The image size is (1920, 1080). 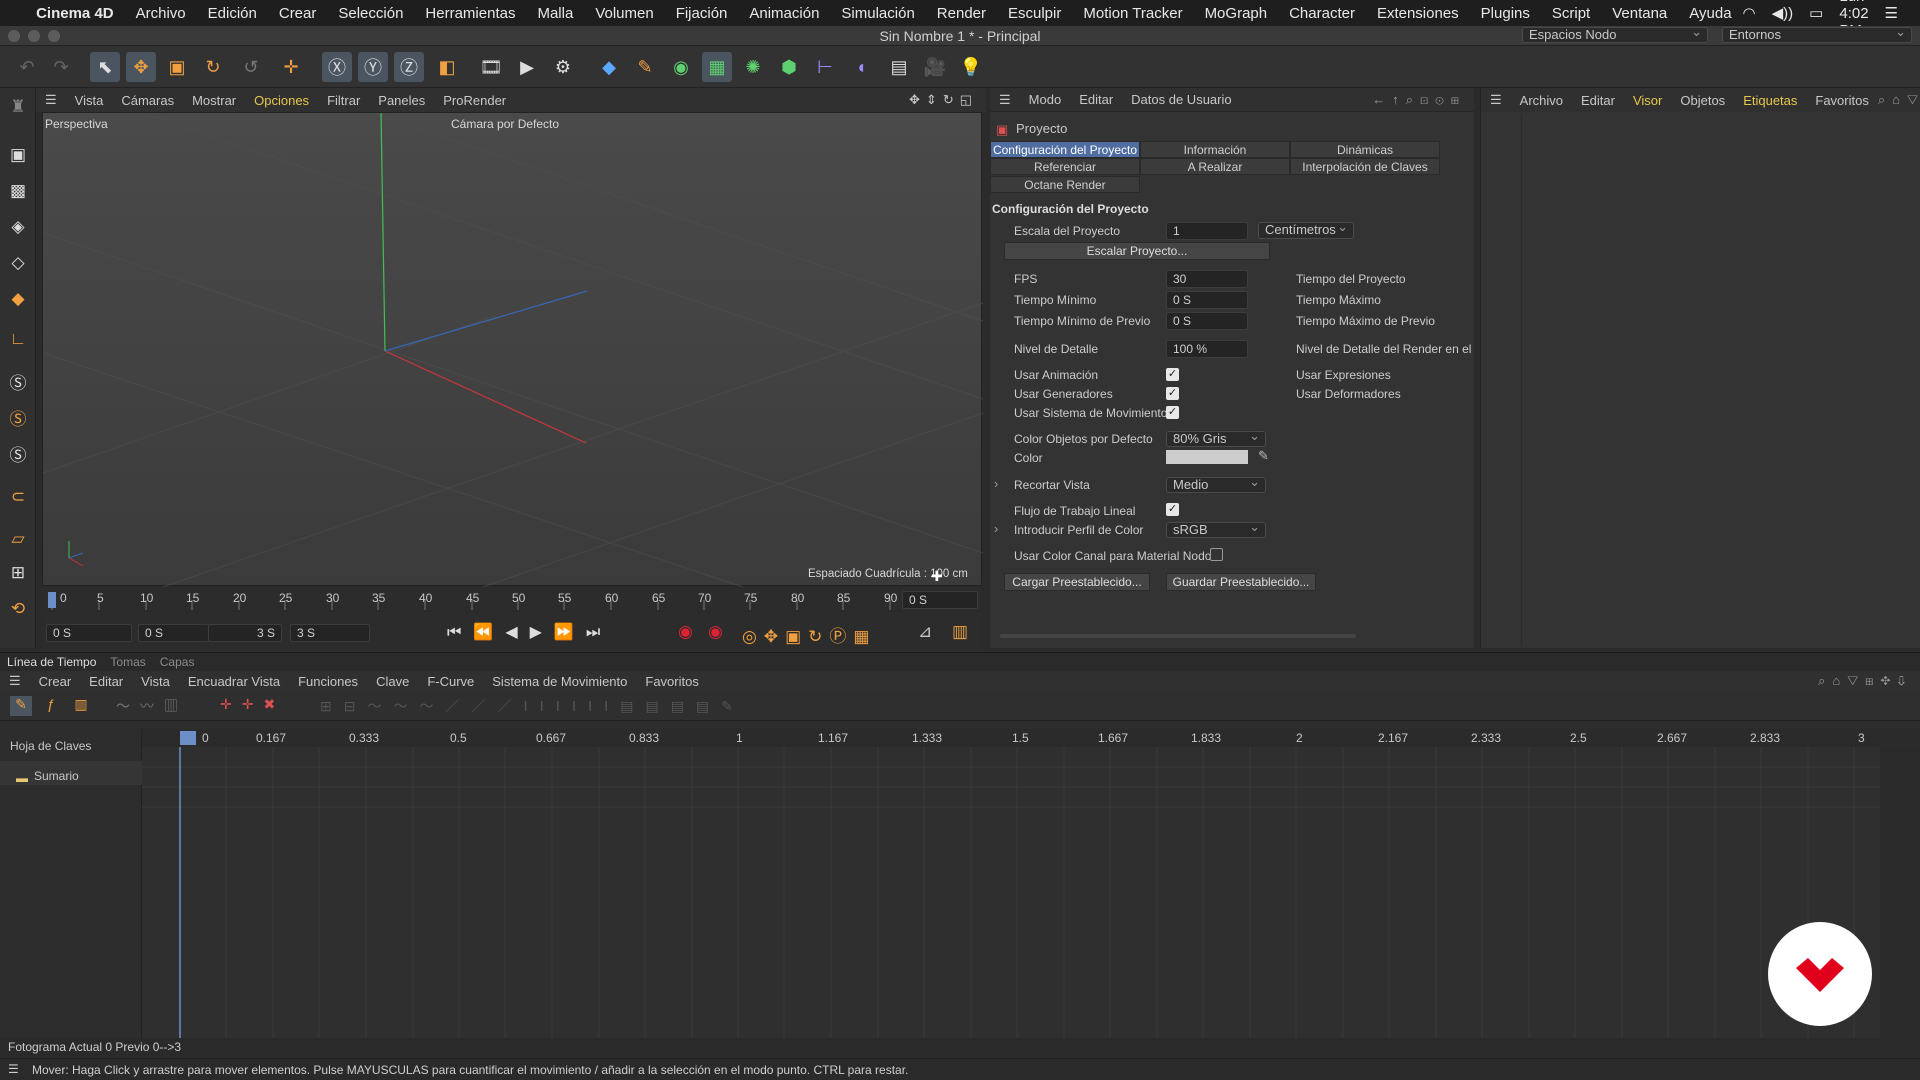 I want to click on range-end-field: 3 S, so click(x=245, y=633).